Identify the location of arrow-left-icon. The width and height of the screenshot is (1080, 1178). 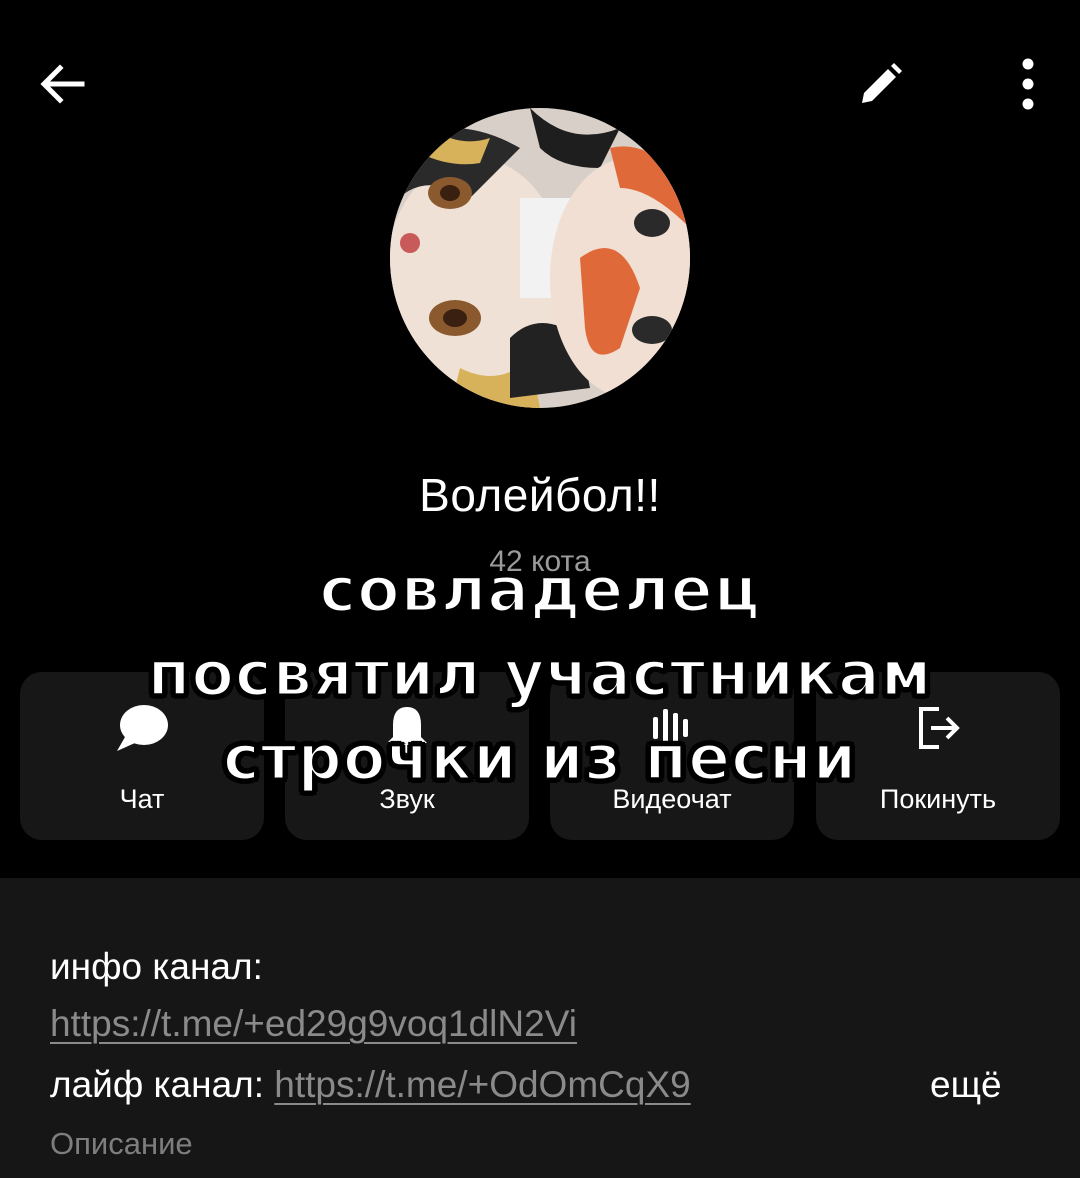
(62, 84).